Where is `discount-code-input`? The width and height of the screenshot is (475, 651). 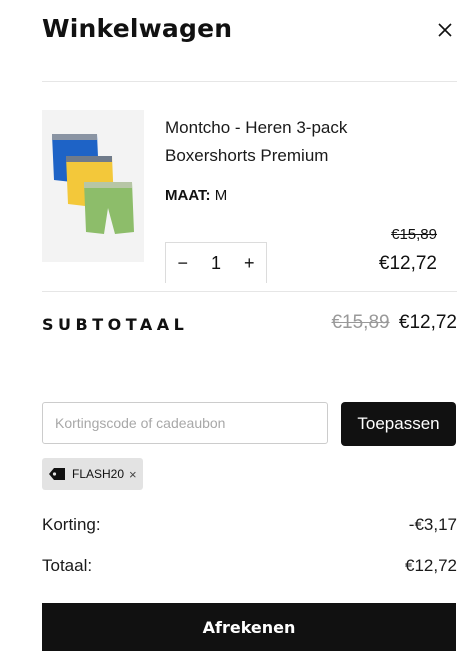 discount-code-input is located at coordinates (185, 423).